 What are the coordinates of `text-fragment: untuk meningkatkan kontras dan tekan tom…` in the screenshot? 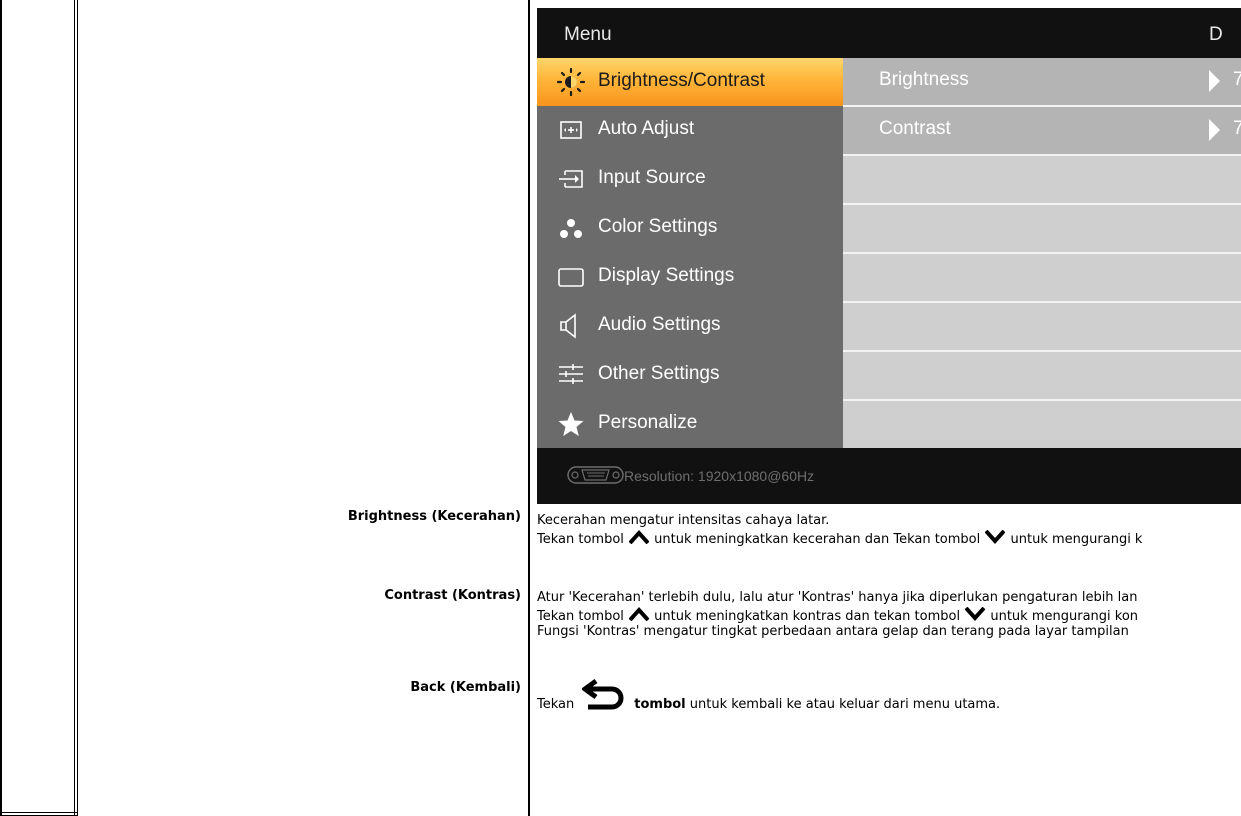 It's located at (807, 616).